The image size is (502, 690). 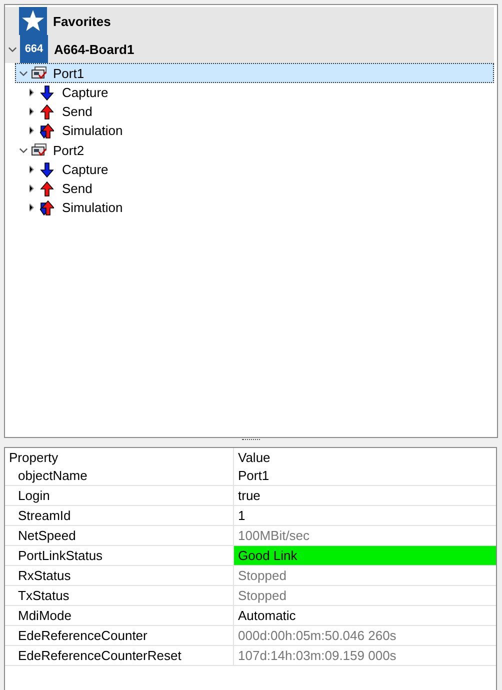 I want to click on property-value: Good Link, so click(x=365, y=555).